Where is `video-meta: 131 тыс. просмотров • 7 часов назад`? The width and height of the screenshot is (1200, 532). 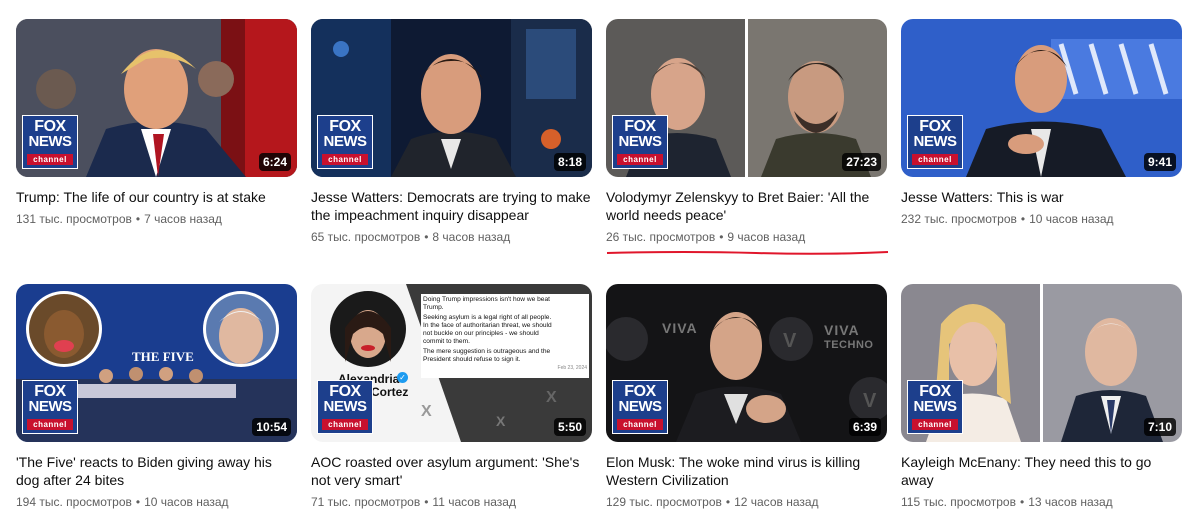
video-meta: 131 тыс. просмотров • 7 часов назад is located at coordinates (156, 219).